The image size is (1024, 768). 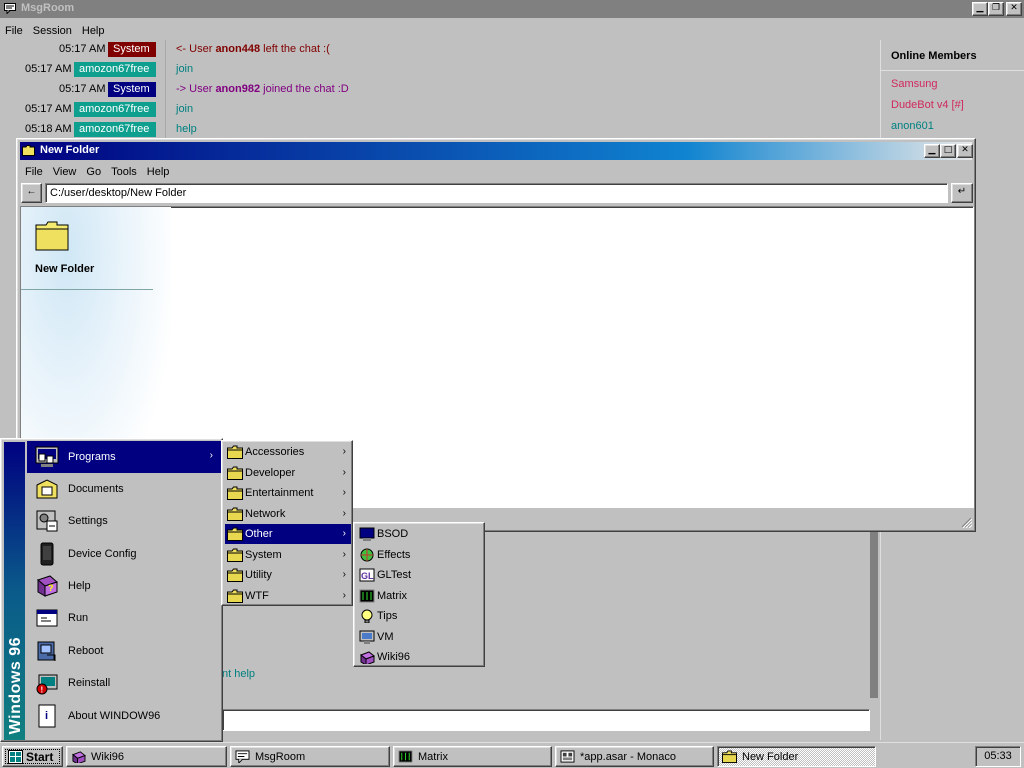 I want to click on message-text-prefix: join, so click(x=185, y=69).